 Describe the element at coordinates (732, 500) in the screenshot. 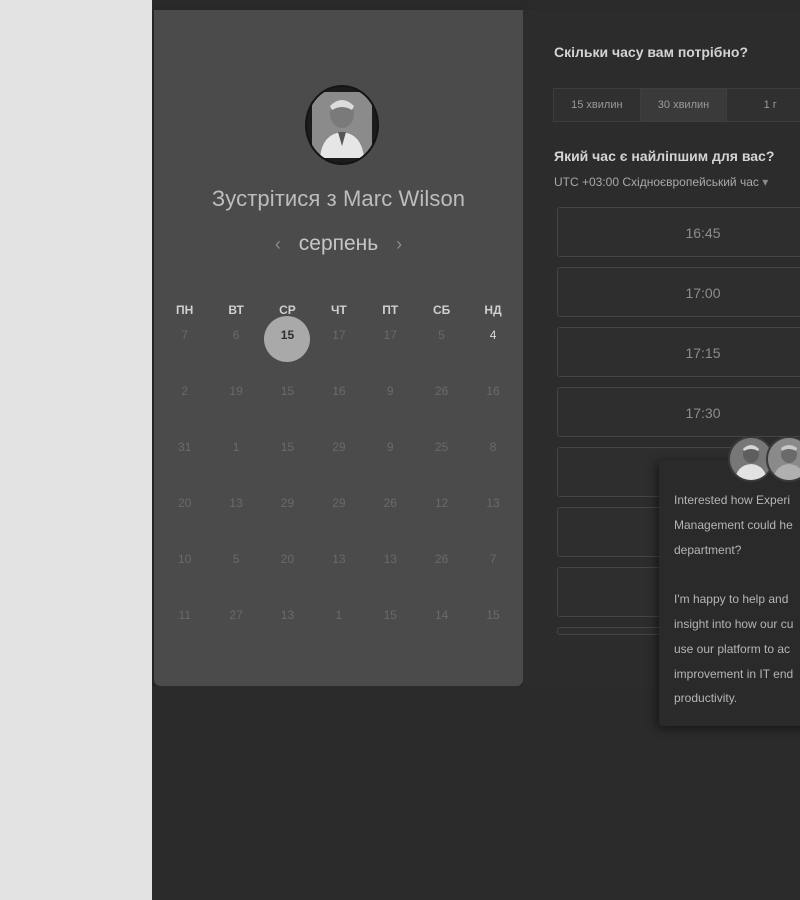

I see `chat-line: Interested how Experi` at that location.